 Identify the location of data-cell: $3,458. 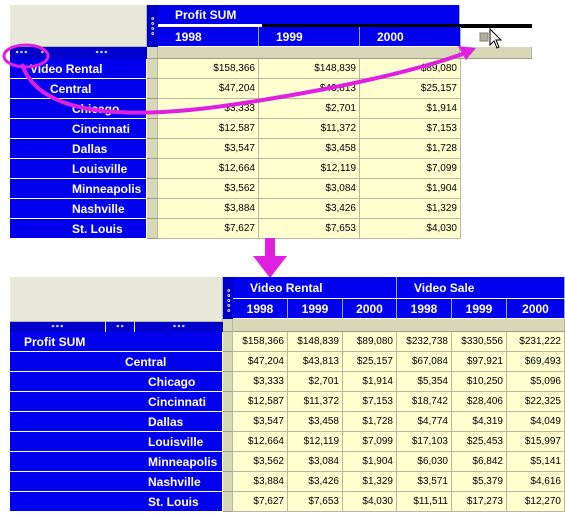
(315, 422).